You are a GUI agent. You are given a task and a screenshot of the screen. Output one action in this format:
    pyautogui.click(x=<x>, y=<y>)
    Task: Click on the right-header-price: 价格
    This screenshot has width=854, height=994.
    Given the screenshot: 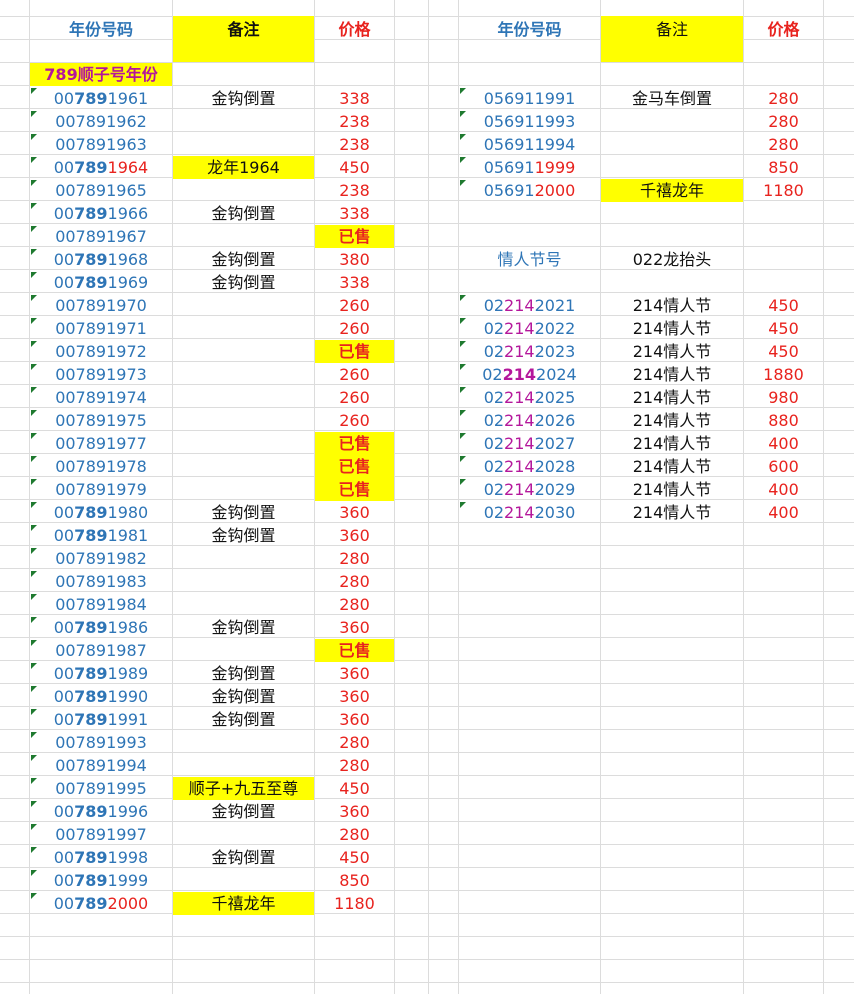 What is the action you would take?
    pyautogui.click(x=783, y=29)
    